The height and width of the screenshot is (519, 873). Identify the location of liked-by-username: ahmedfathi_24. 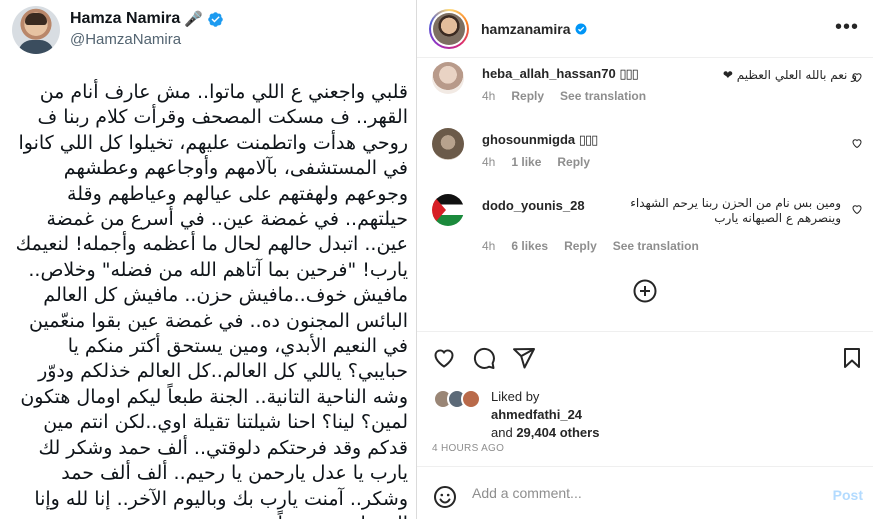
(545, 415).